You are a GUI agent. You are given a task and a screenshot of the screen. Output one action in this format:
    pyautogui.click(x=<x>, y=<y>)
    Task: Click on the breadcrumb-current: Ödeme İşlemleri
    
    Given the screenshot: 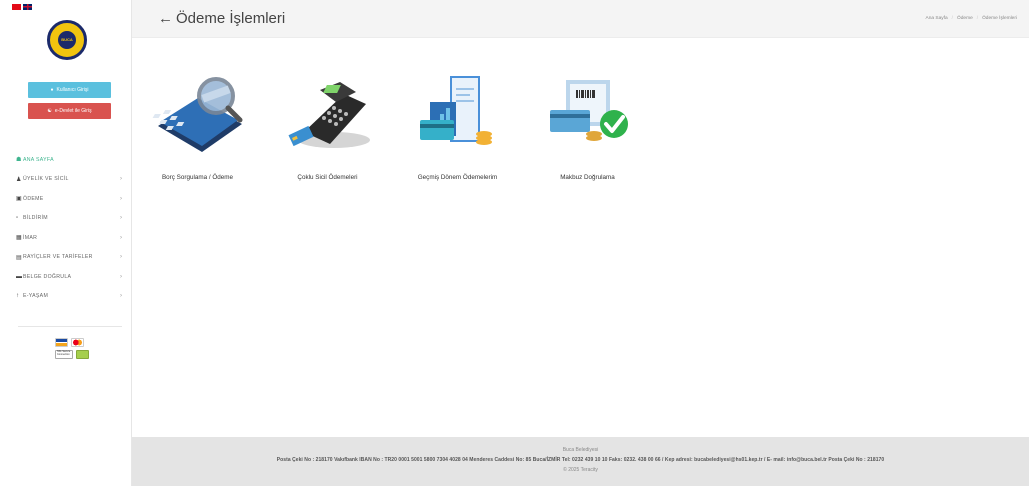 What is the action you would take?
    pyautogui.click(x=999, y=18)
    